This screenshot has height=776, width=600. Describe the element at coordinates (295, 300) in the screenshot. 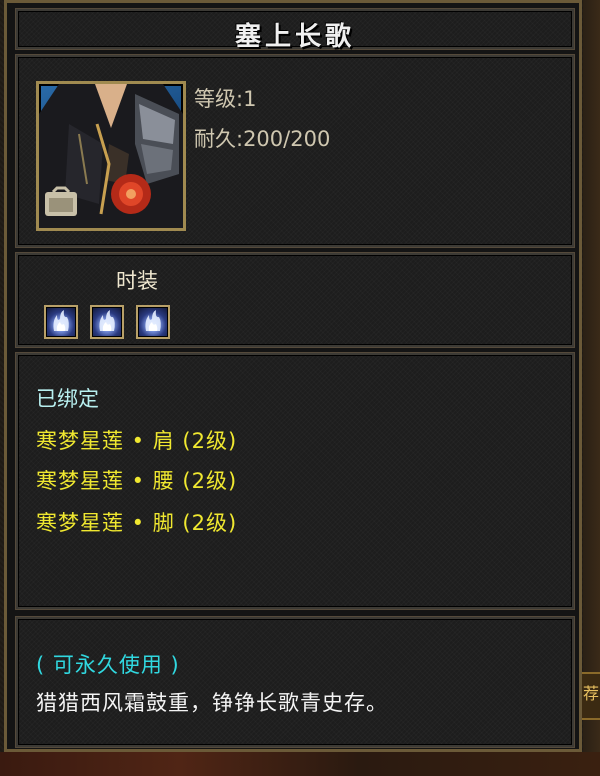

I see `fashion-panel: 时装` at that location.